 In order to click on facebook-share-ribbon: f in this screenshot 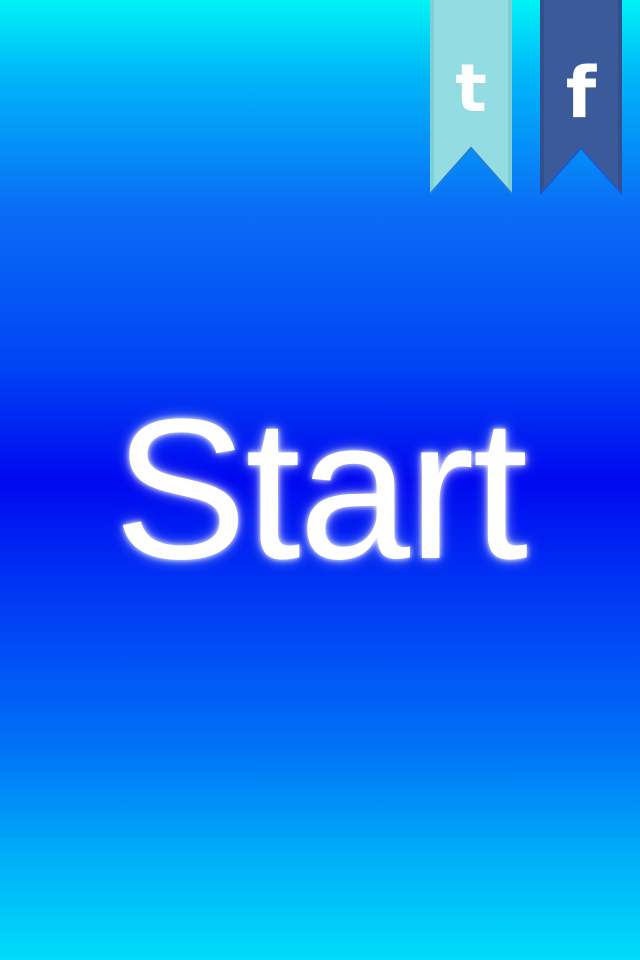, I will do `click(581, 97)`.